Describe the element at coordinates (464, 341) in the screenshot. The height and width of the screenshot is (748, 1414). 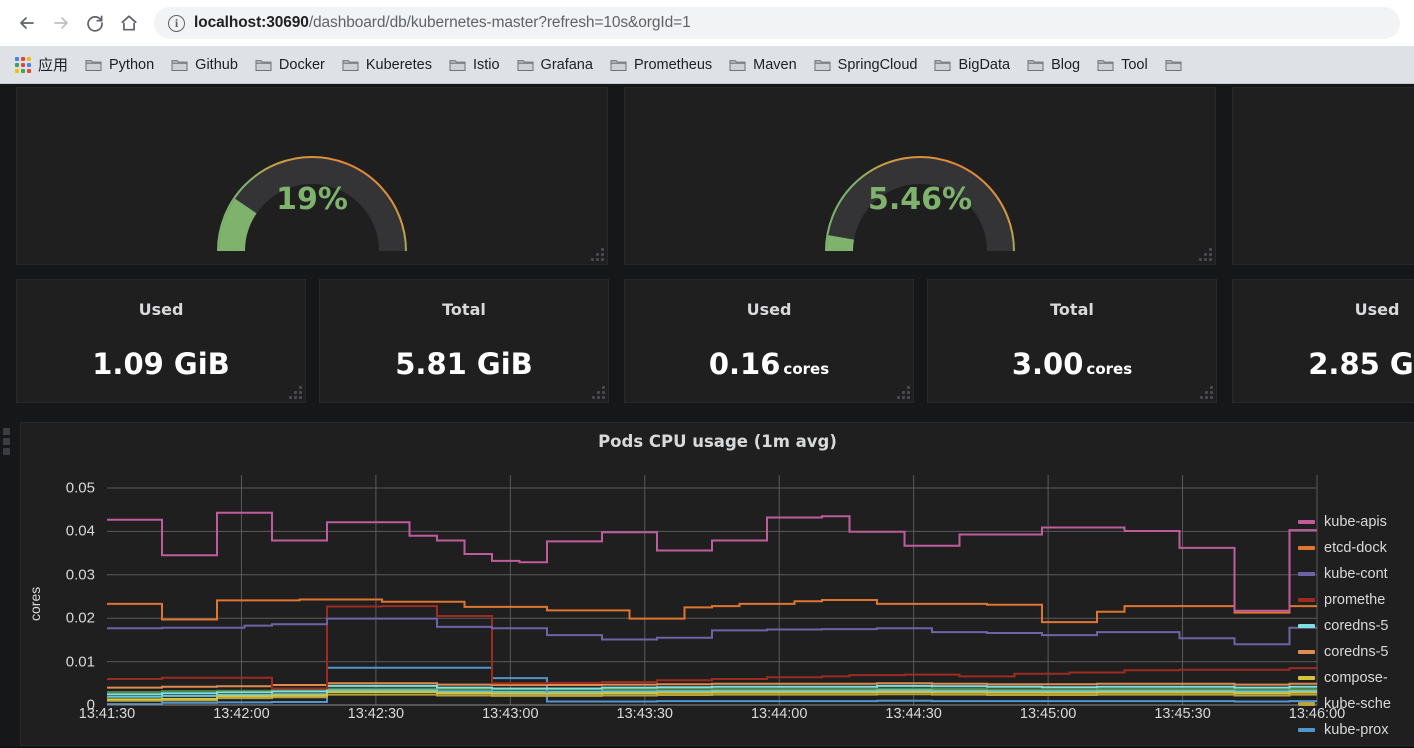
I see `panel-memory-total: Total 5.81 GiB` at that location.